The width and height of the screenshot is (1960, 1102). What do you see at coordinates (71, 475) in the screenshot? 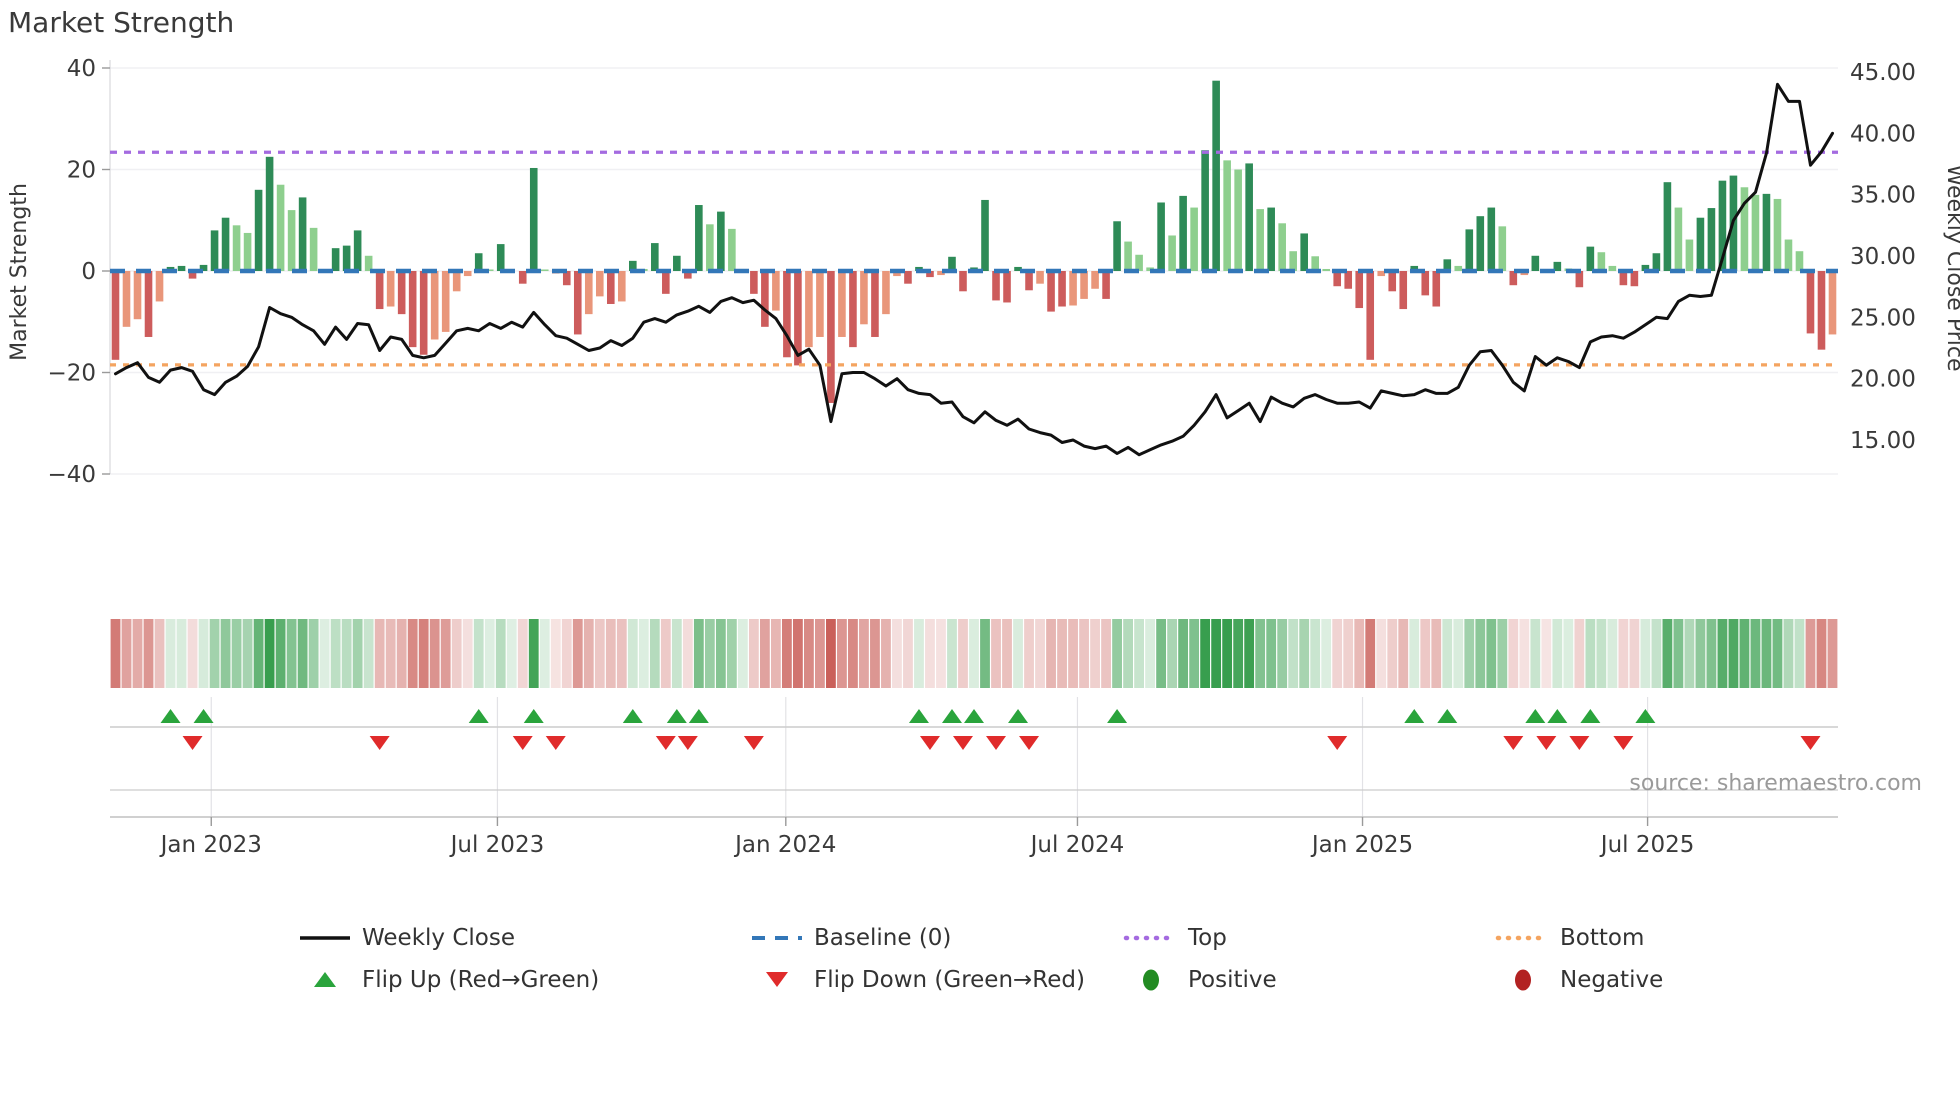
I see `left-tick-label: −40` at bounding box center [71, 475].